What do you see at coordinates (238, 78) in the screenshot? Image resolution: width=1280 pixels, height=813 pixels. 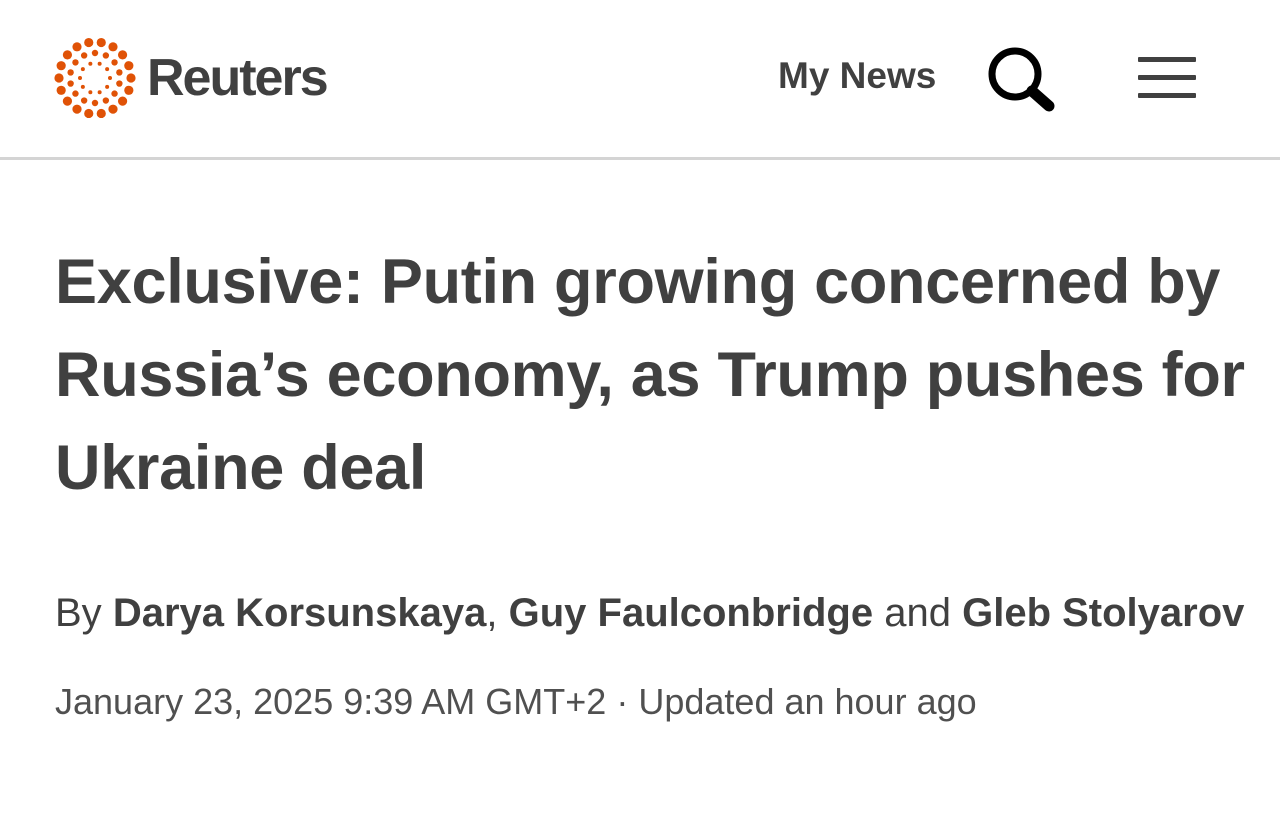 I see `logo-text: Reuters` at bounding box center [238, 78].